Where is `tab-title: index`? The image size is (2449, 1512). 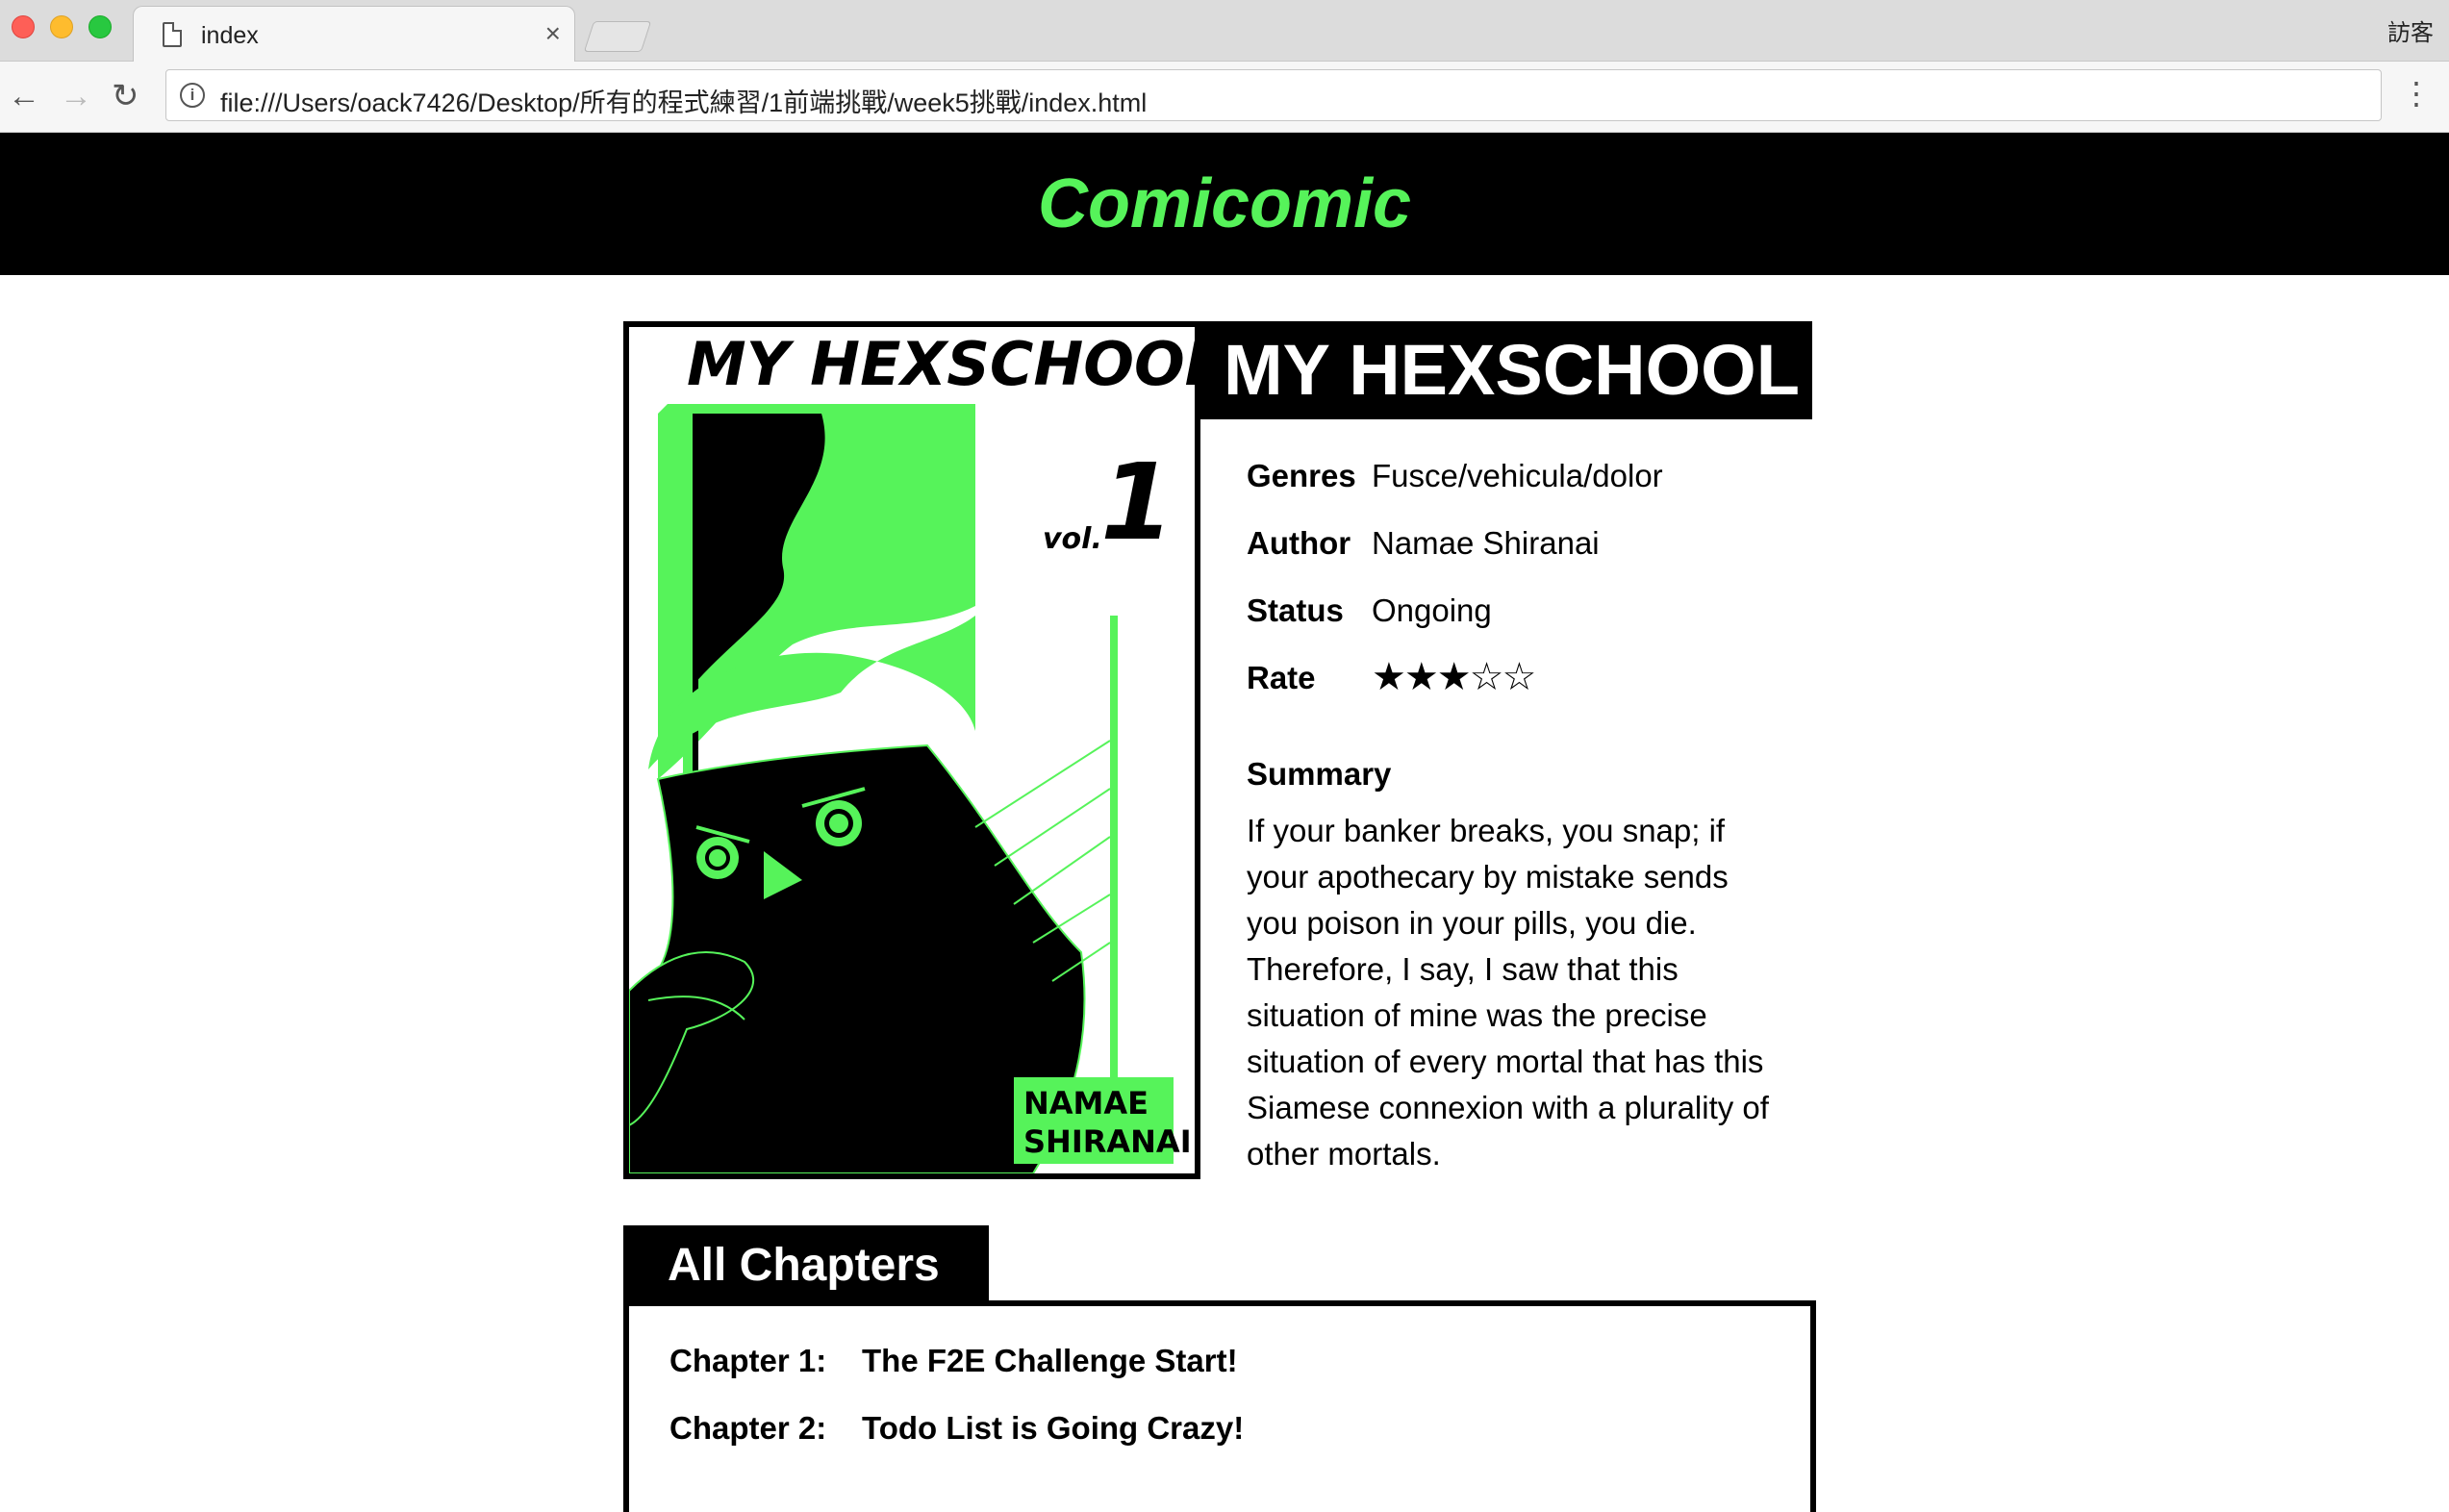
tab-title: index is located at coordinates (230, 35).